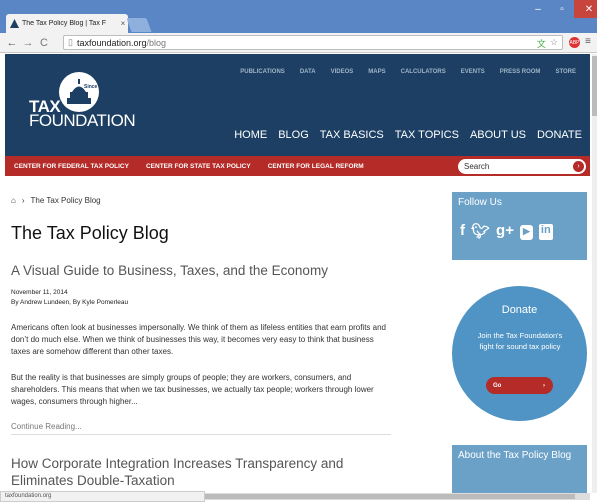 This screenshot has height=502, width=597. I want to click on follow-us-box: Follow Us f 🐦︎ g+ ▶ in, so click(519, 226).